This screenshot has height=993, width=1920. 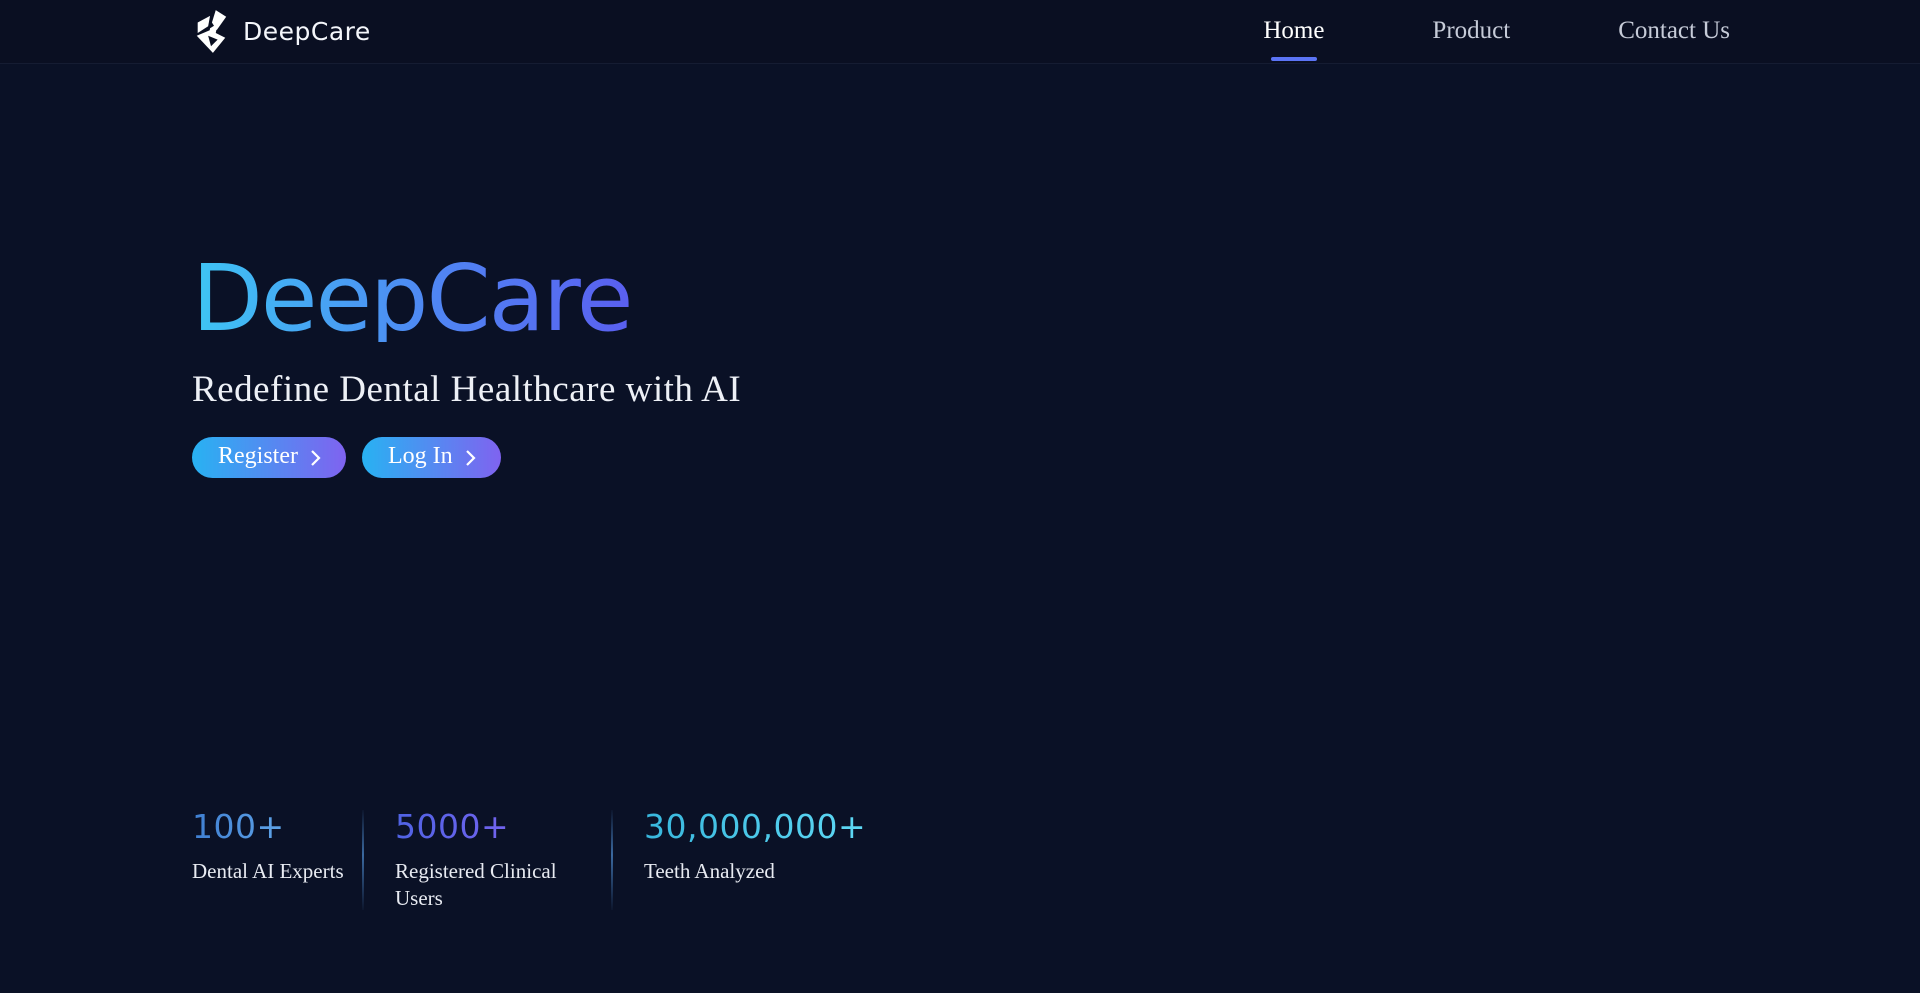 I want to click on brand-name: DeepCare, so click(x=307, y=31).